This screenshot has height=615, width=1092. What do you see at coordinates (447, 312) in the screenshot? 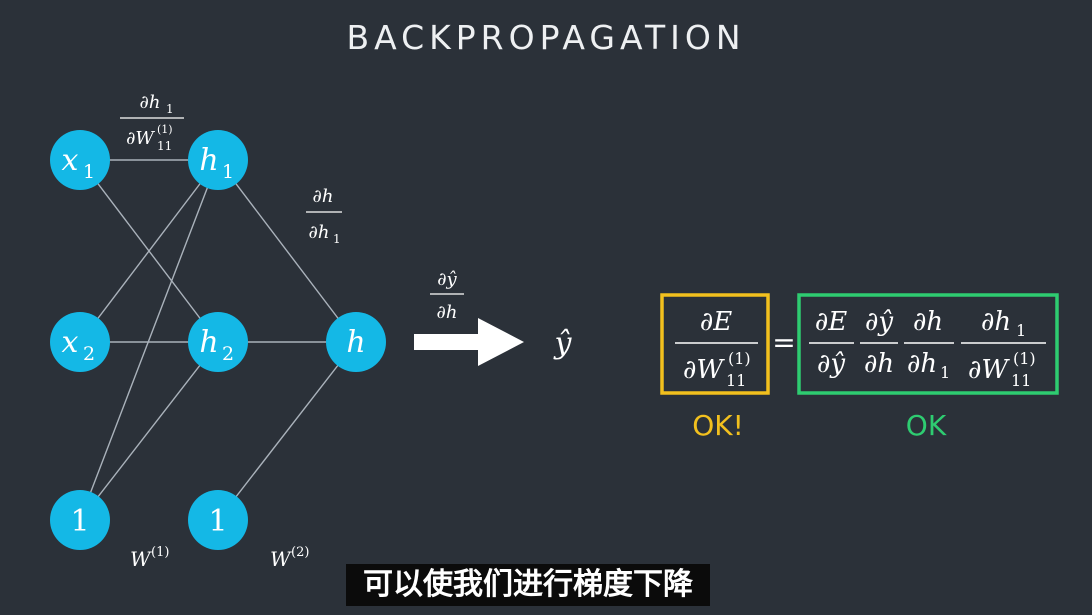
I see `edge-label-dyhat-den: ∂h` at bounding box center [447, 312].